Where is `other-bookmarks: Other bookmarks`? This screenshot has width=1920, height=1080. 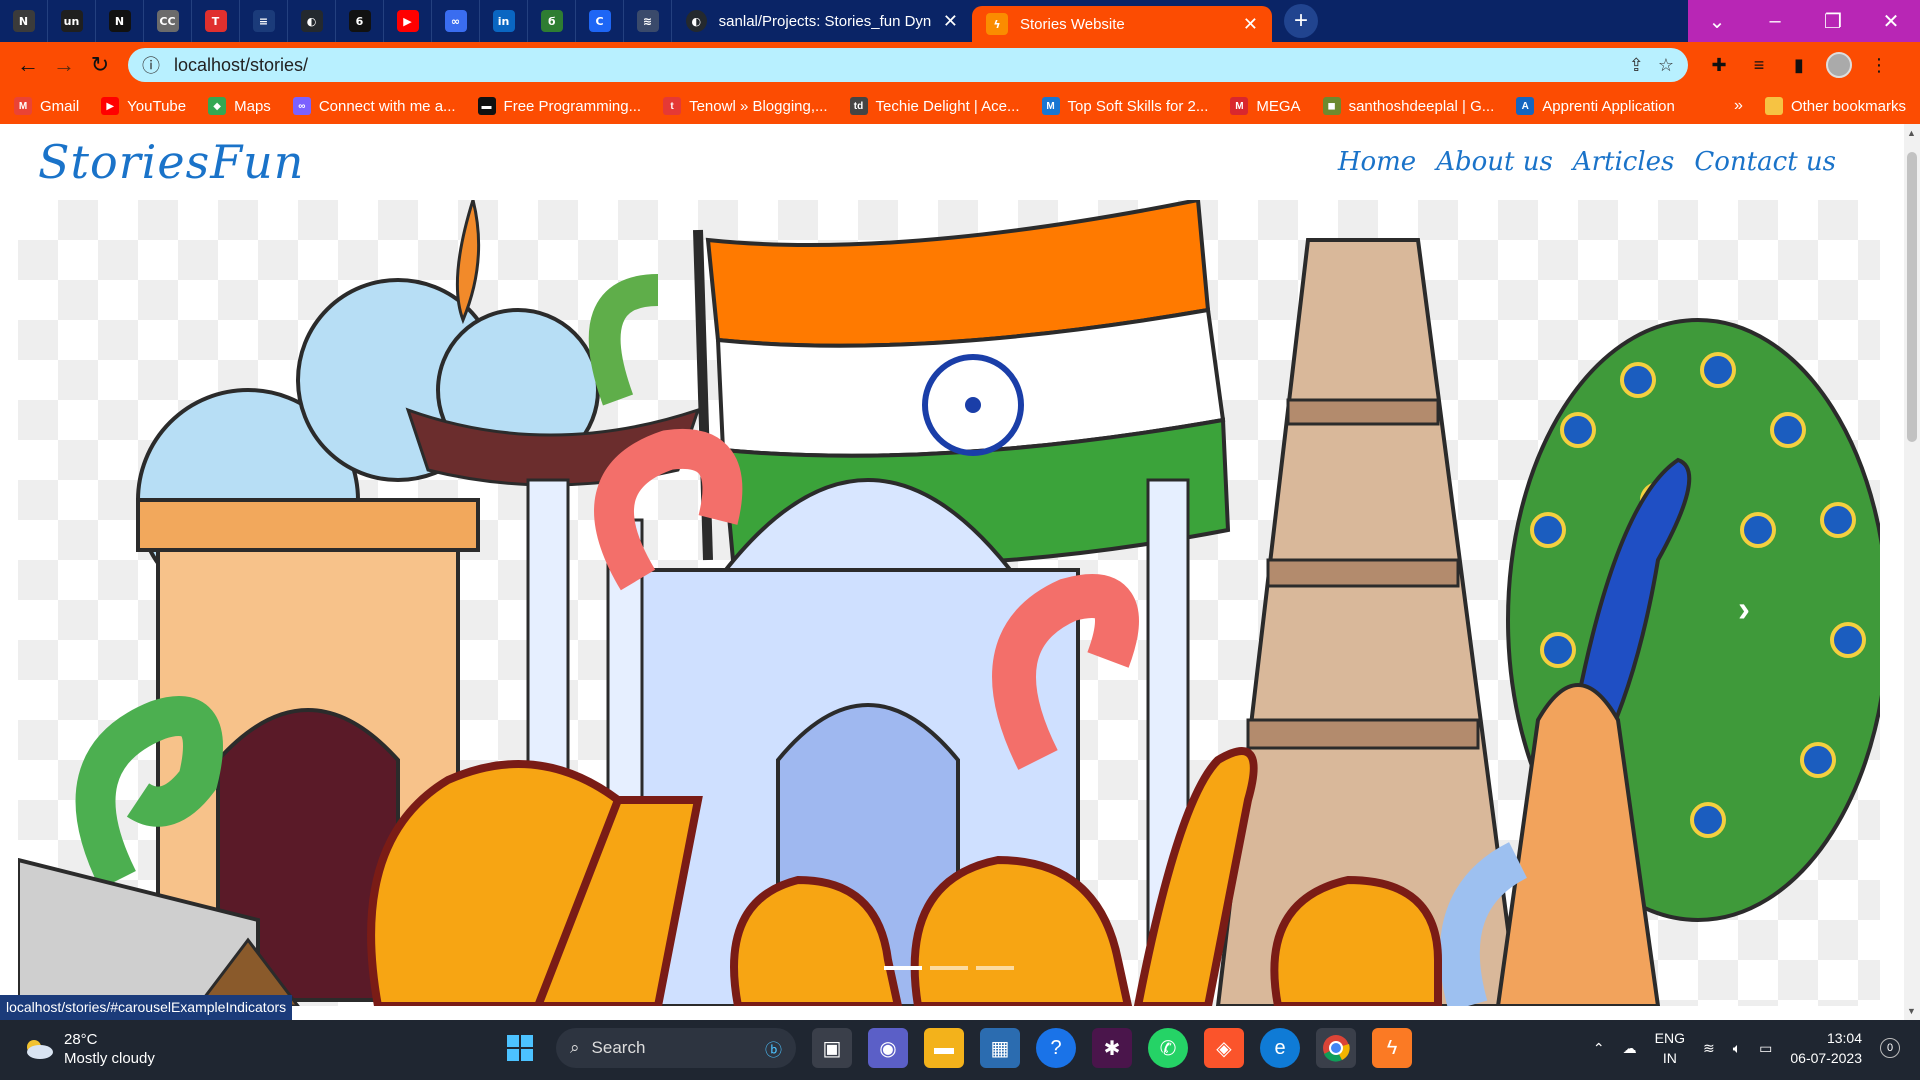
other-bookmarks: Other bookmarks is located at coordinates (1835, 106).